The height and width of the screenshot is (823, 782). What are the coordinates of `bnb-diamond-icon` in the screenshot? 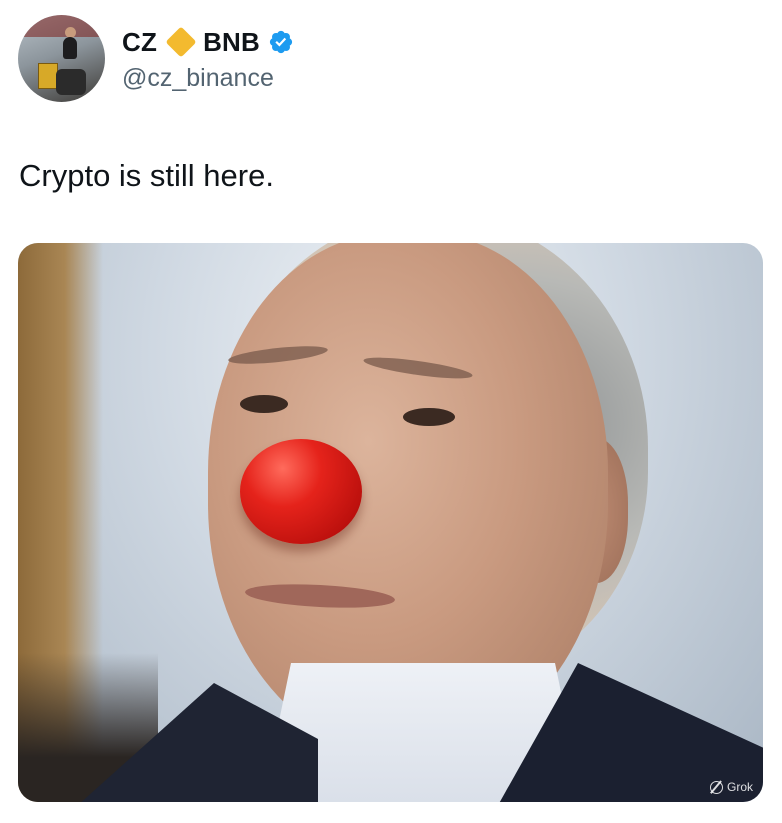 It's located at (181, 42).